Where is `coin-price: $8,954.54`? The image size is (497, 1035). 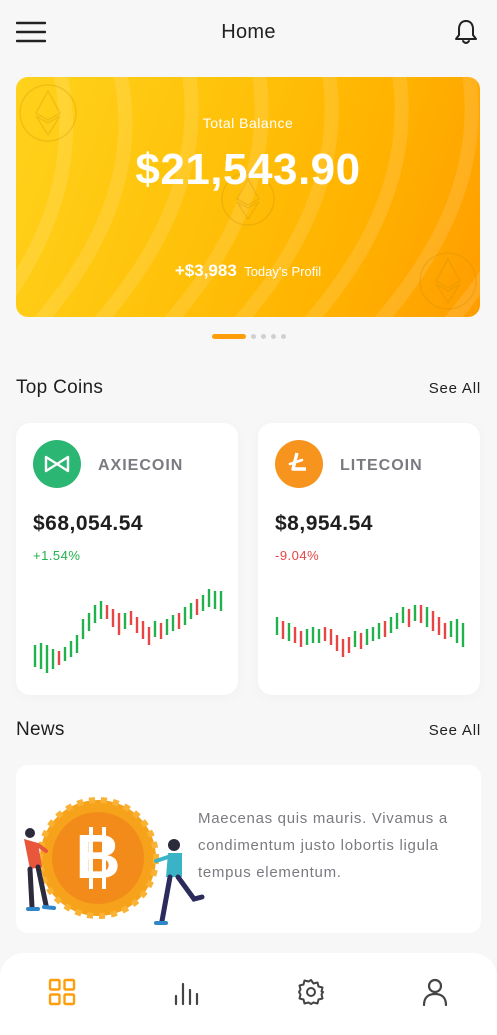 coin-price: $8,954.54 is located at coordinates (324, 523).